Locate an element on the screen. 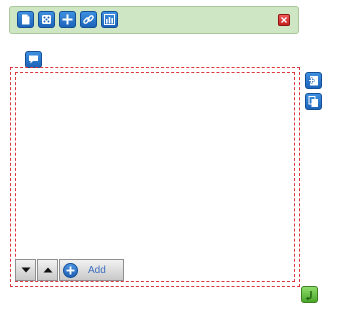  link-button is located at coordinates (88, 19).